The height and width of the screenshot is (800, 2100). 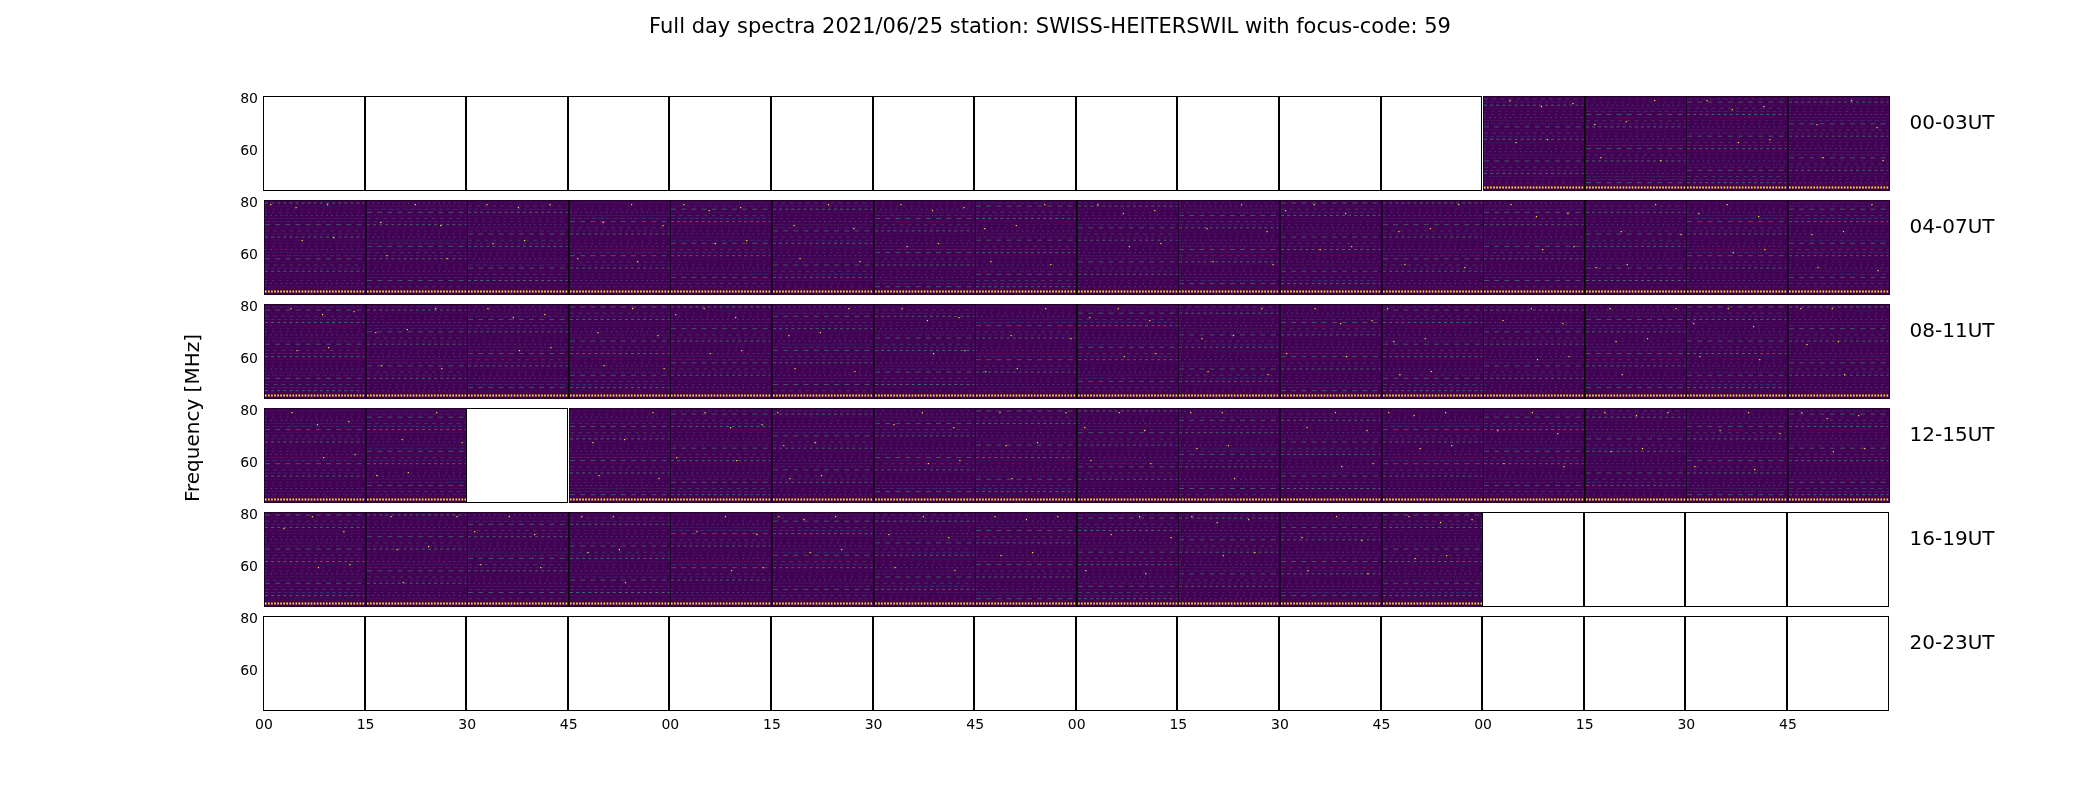 What do you see at coordinates (1951, 538) in the screenshot?
I see `row-time-label: 16-19UT` at bounding box center [1951, 538].